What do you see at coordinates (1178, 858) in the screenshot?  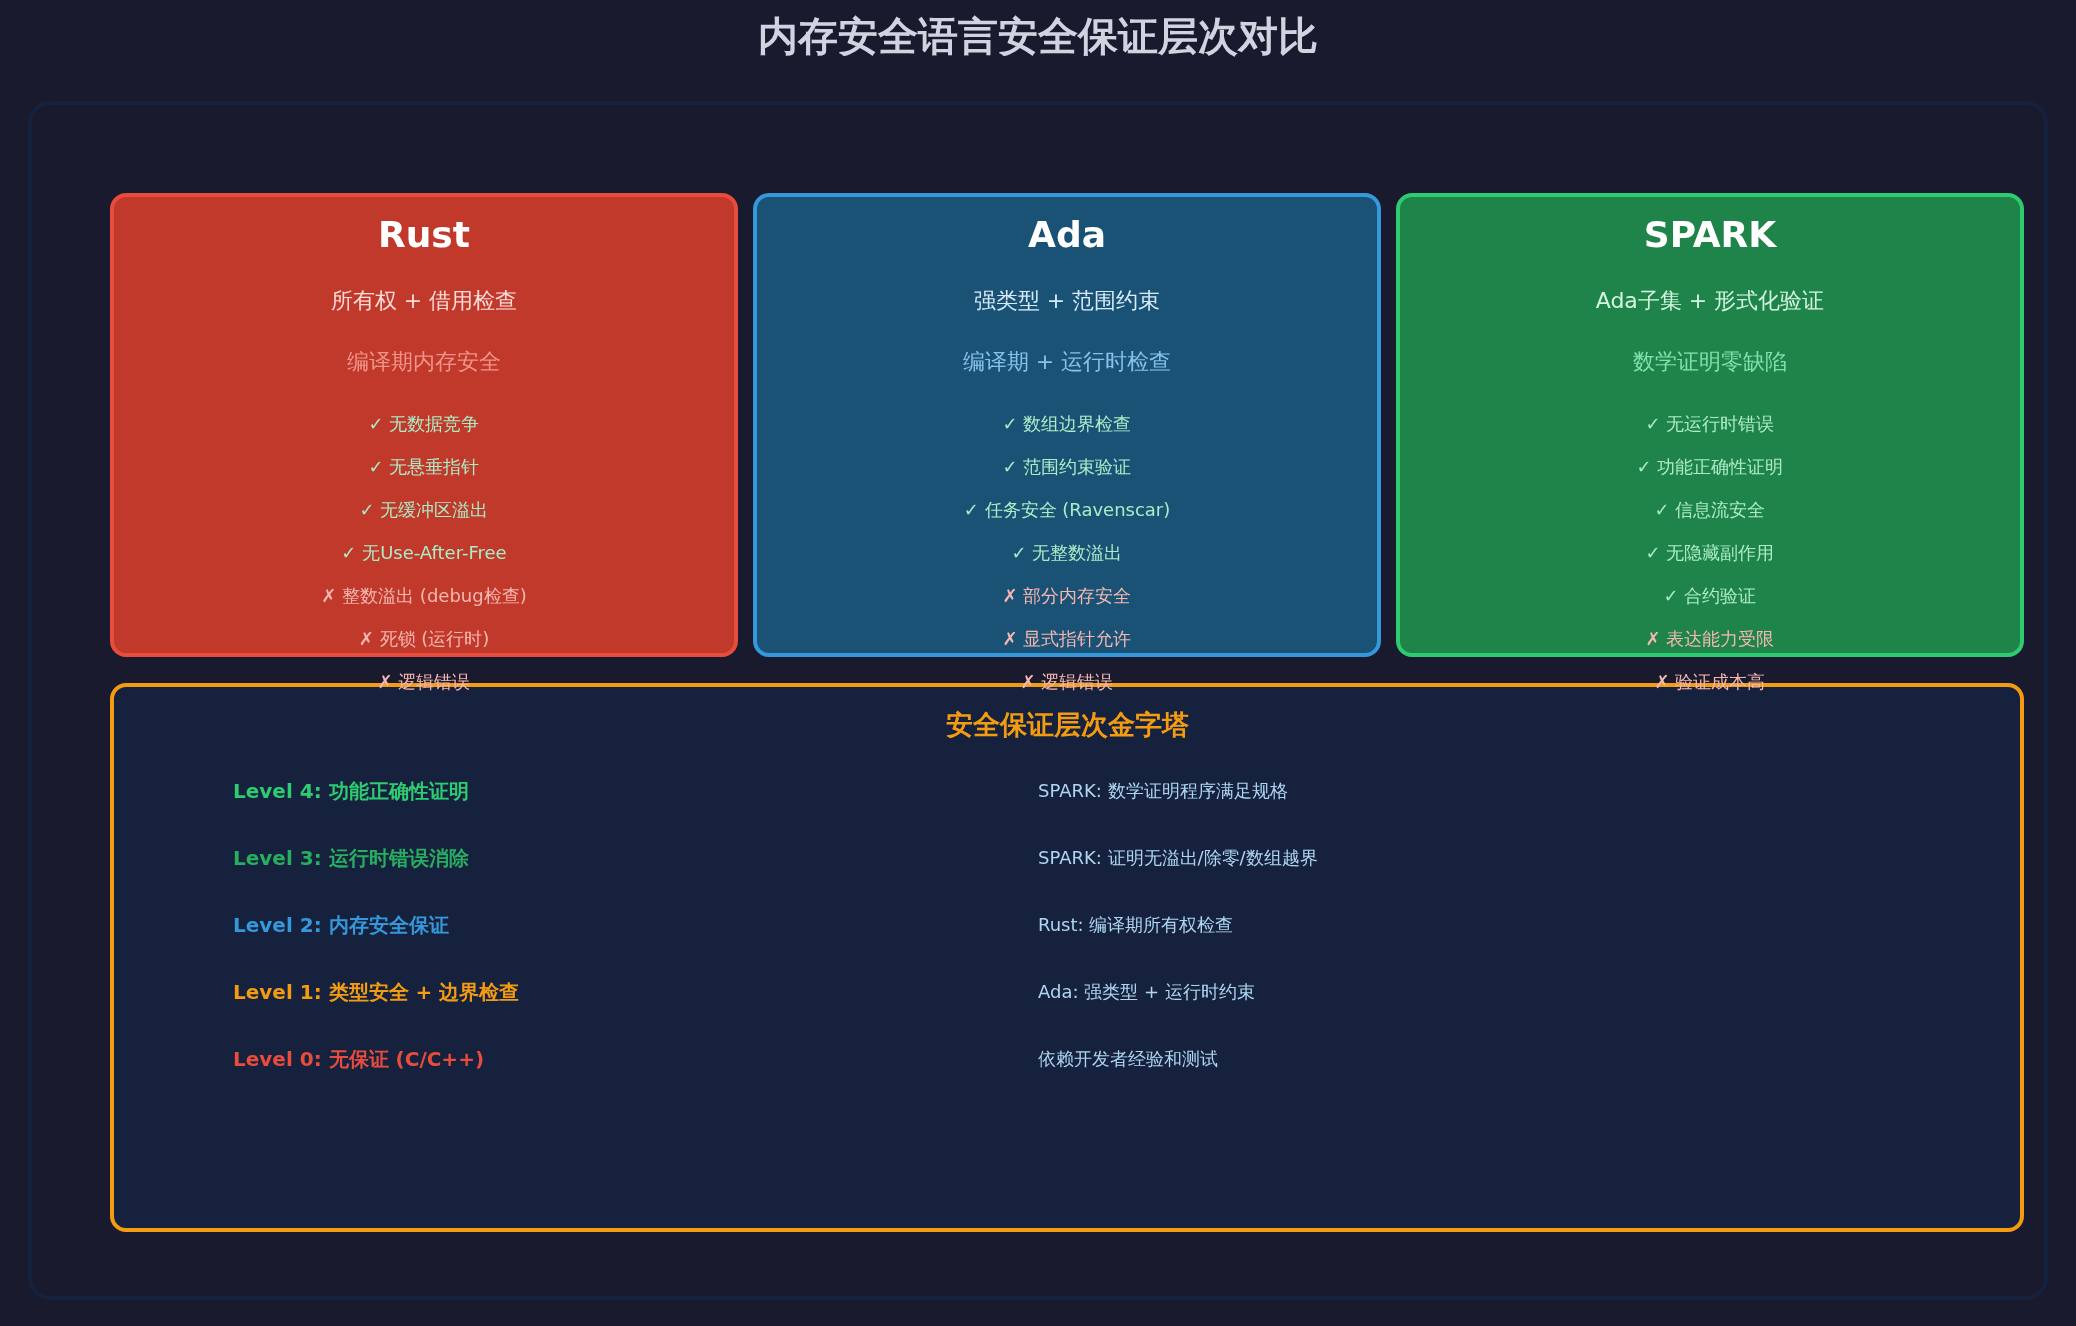 I see `level-description: SPARK: 证明无溢出/除零/数组越界` at bounding box center [1178, 858].